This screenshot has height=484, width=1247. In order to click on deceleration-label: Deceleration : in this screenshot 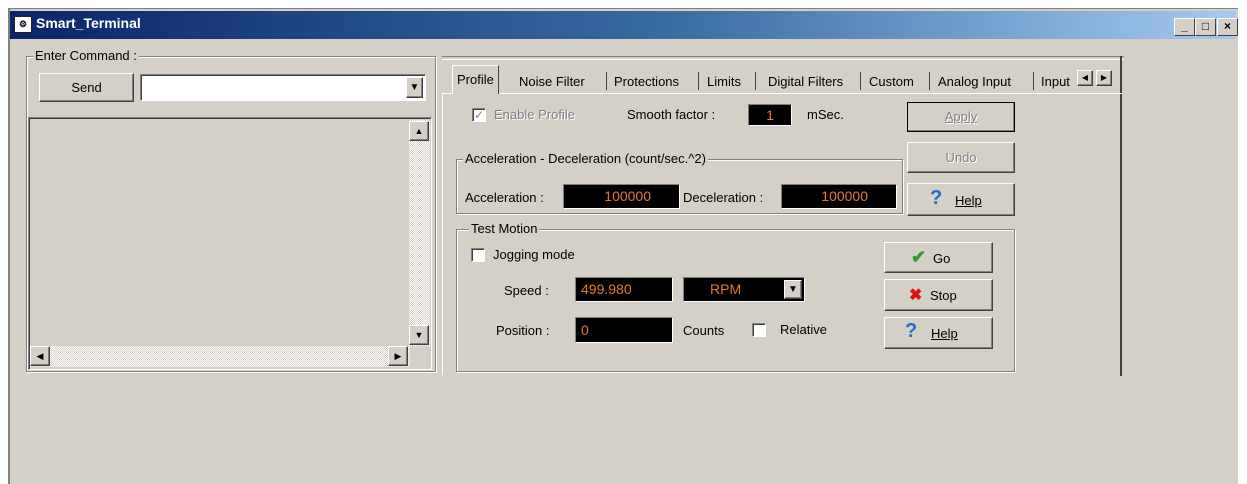, I will do `click(723, 197)`.